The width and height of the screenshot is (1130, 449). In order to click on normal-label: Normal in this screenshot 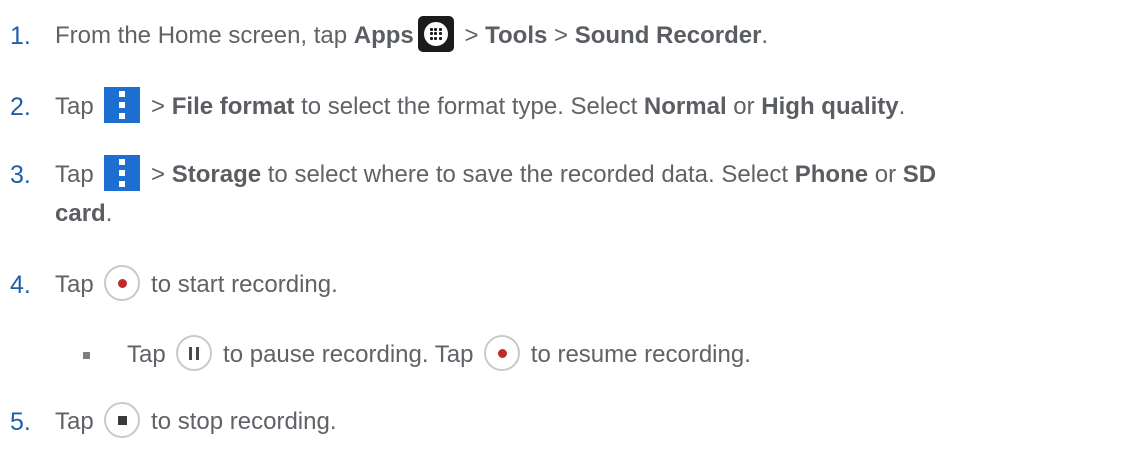, I will do `click(685, 106)`.